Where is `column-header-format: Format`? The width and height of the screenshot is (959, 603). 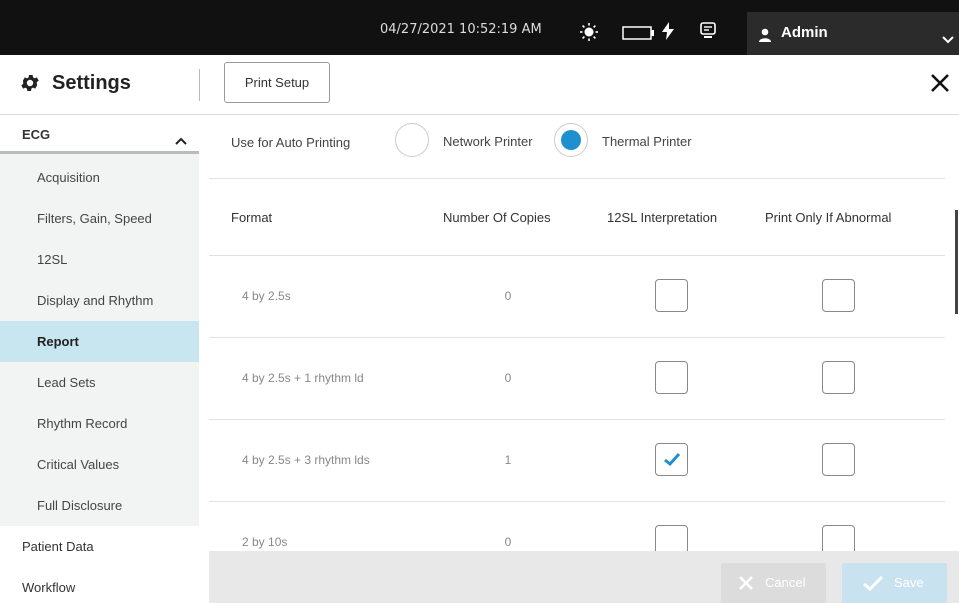 column-header-format: Format is located at coordinates (252, 217).